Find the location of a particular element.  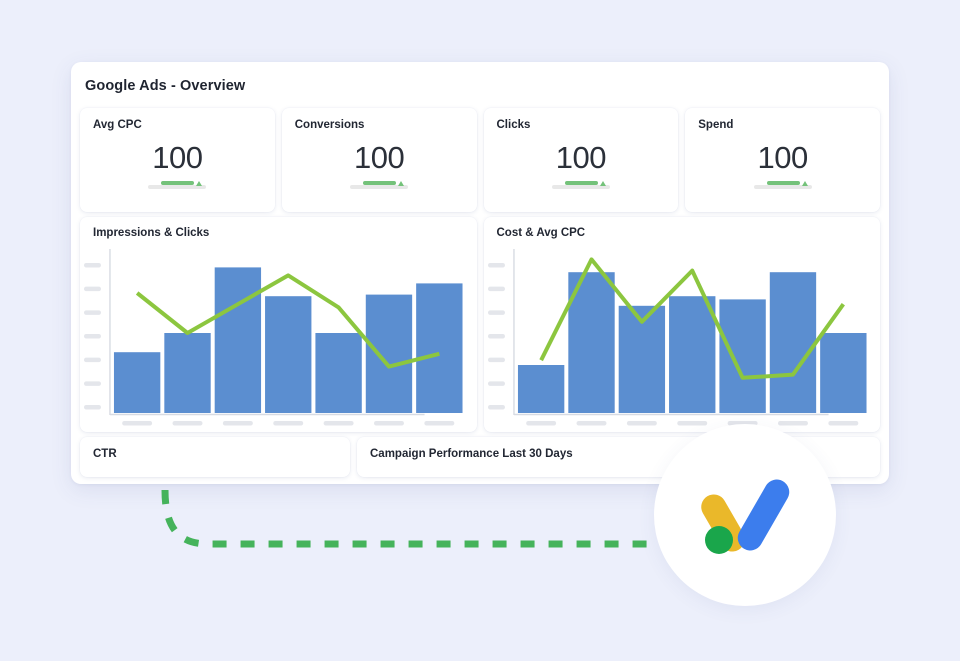

logo-green-circle is located at coordinates (719, 540).